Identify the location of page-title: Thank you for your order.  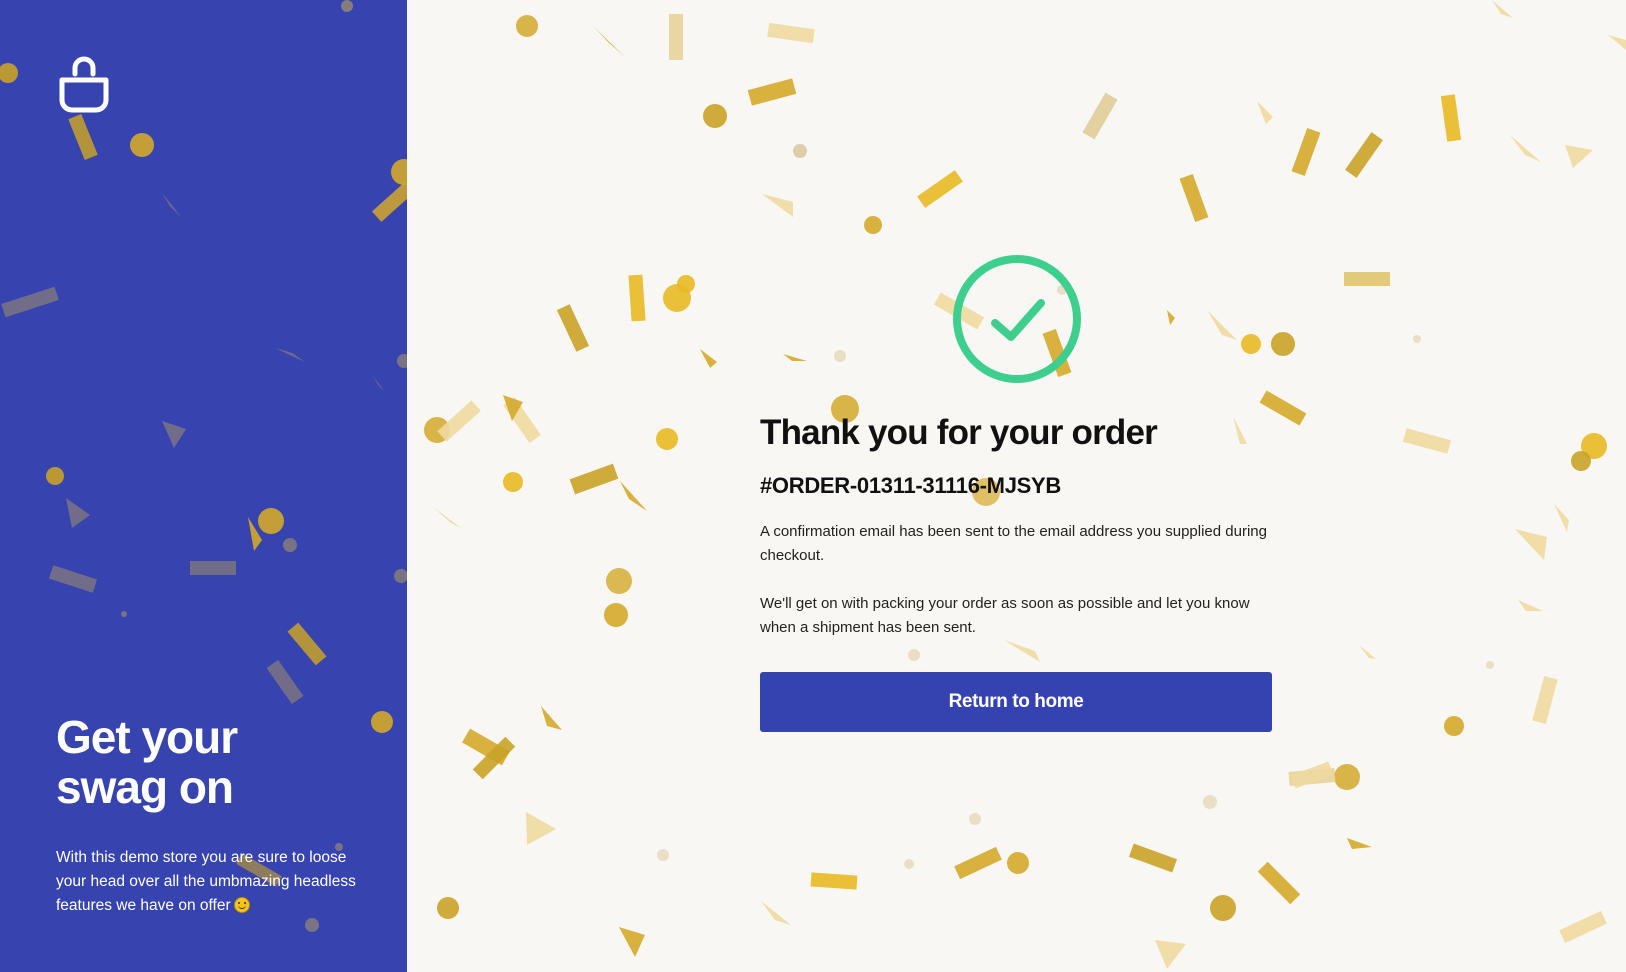
(959, 432).